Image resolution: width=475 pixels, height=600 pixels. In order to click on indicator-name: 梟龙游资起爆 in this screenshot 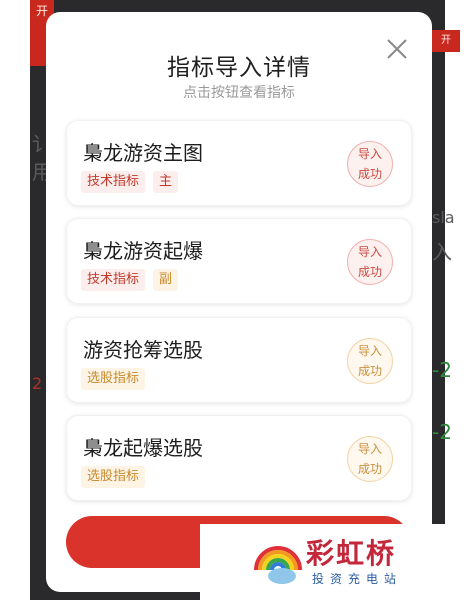, I will do `click(143, 251)`.